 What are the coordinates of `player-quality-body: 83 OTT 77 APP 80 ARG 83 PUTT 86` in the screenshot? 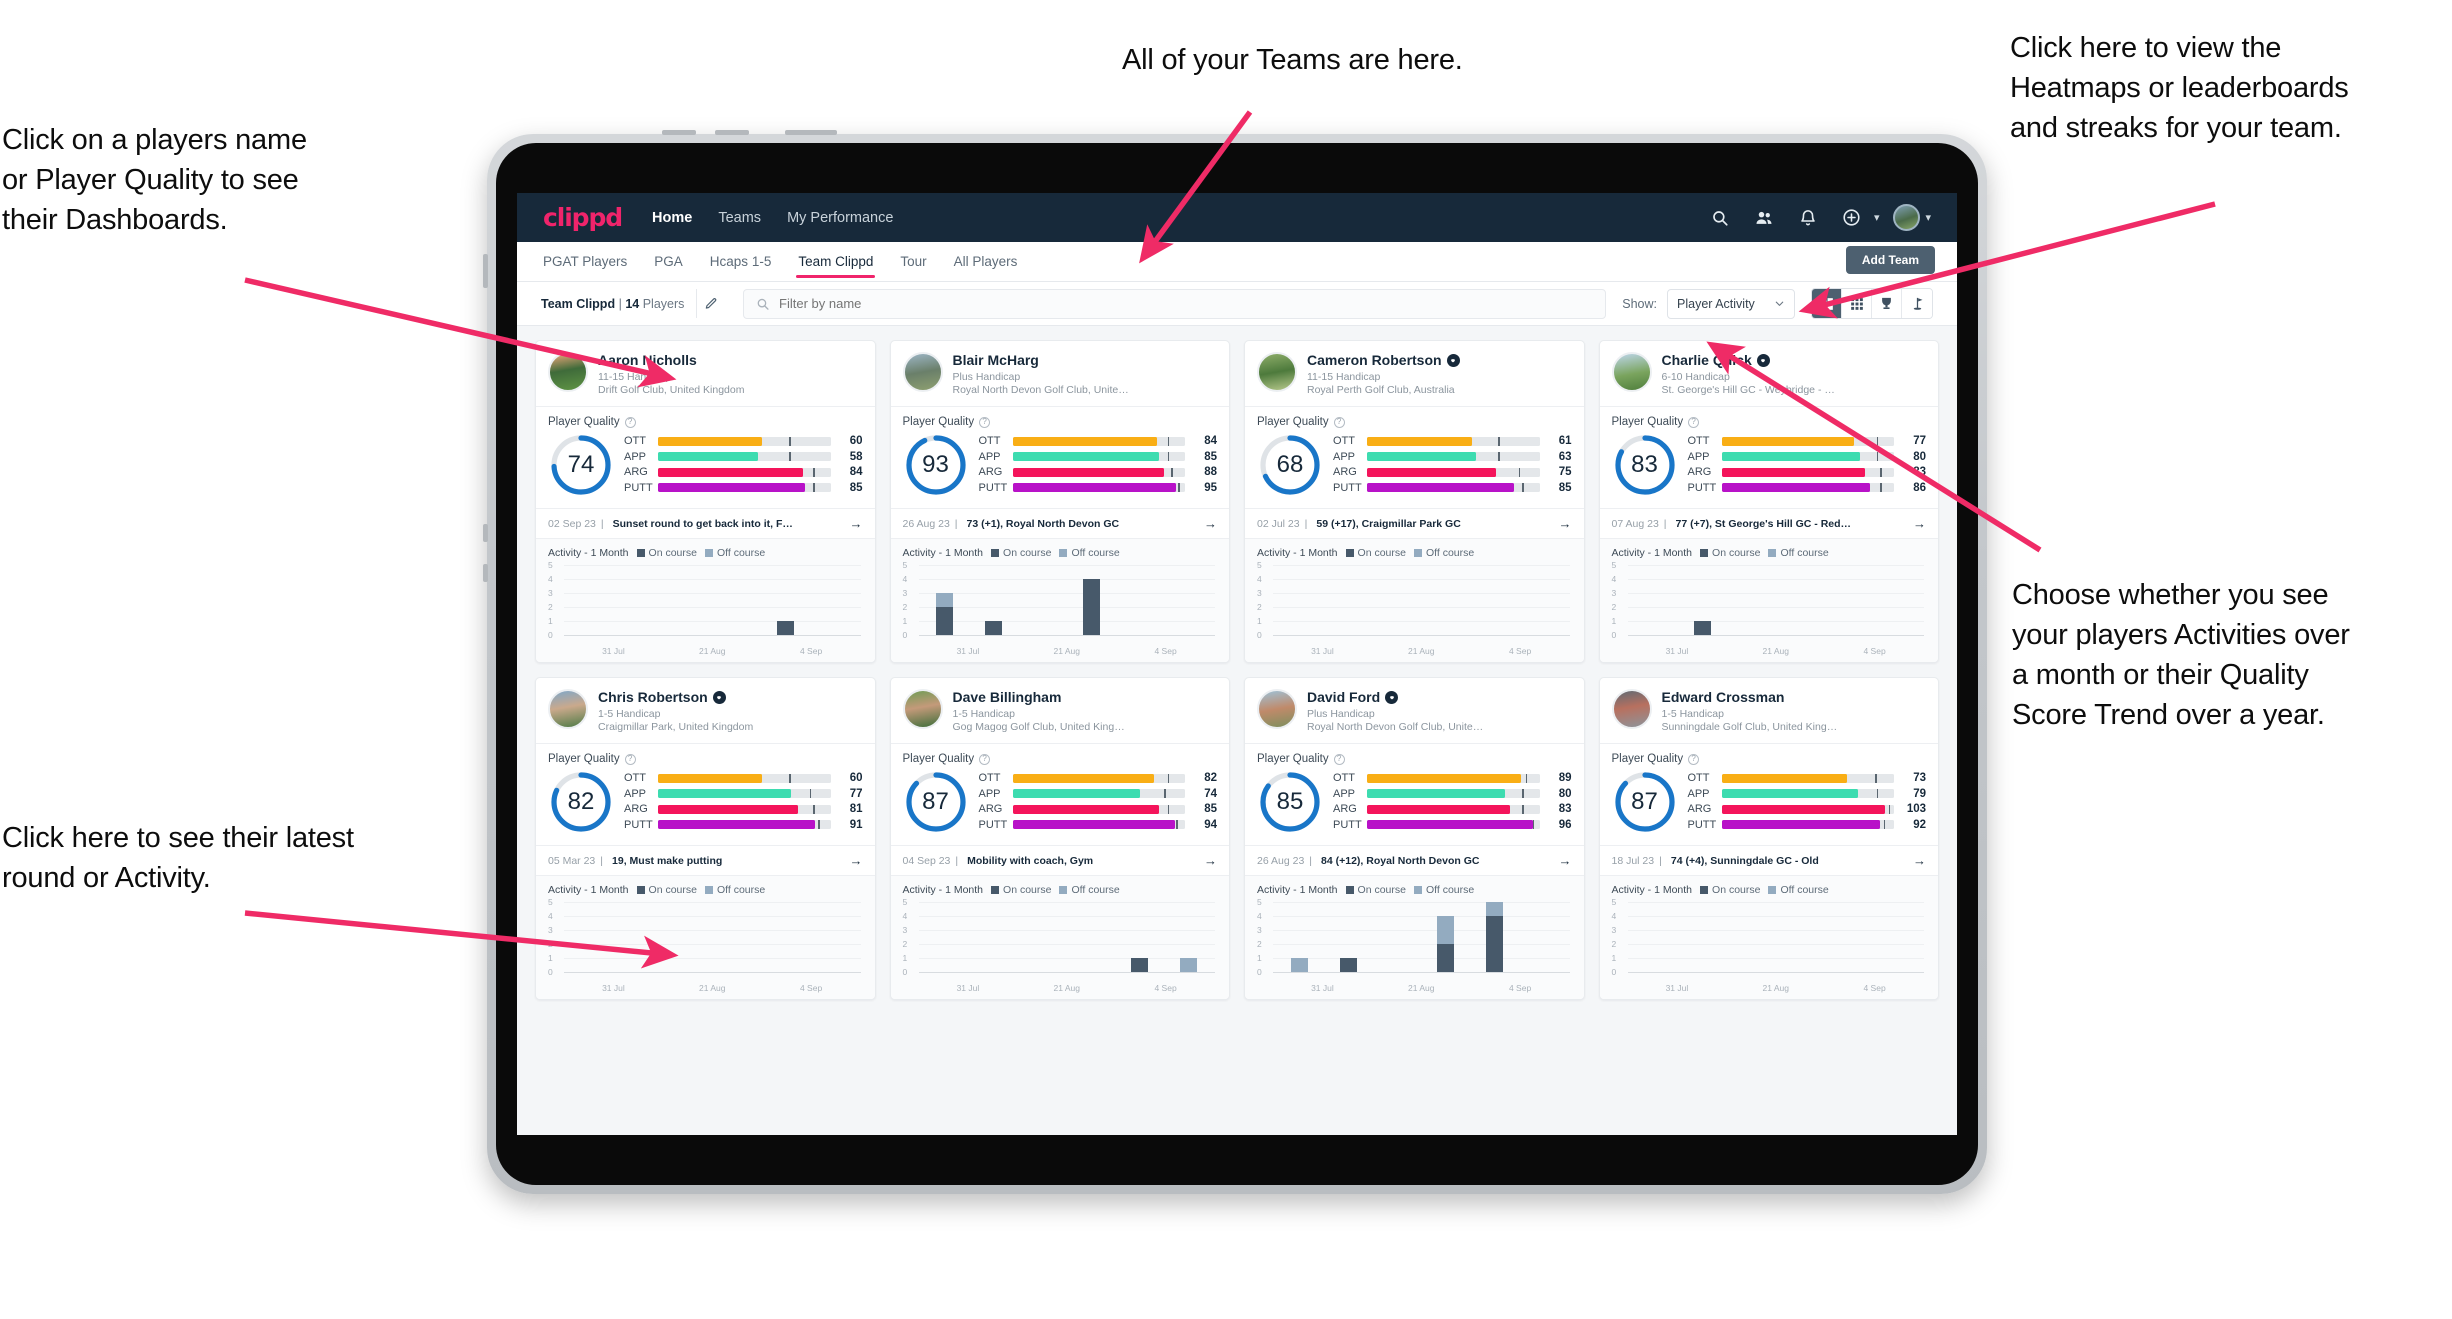 It's located at (1769, 469).